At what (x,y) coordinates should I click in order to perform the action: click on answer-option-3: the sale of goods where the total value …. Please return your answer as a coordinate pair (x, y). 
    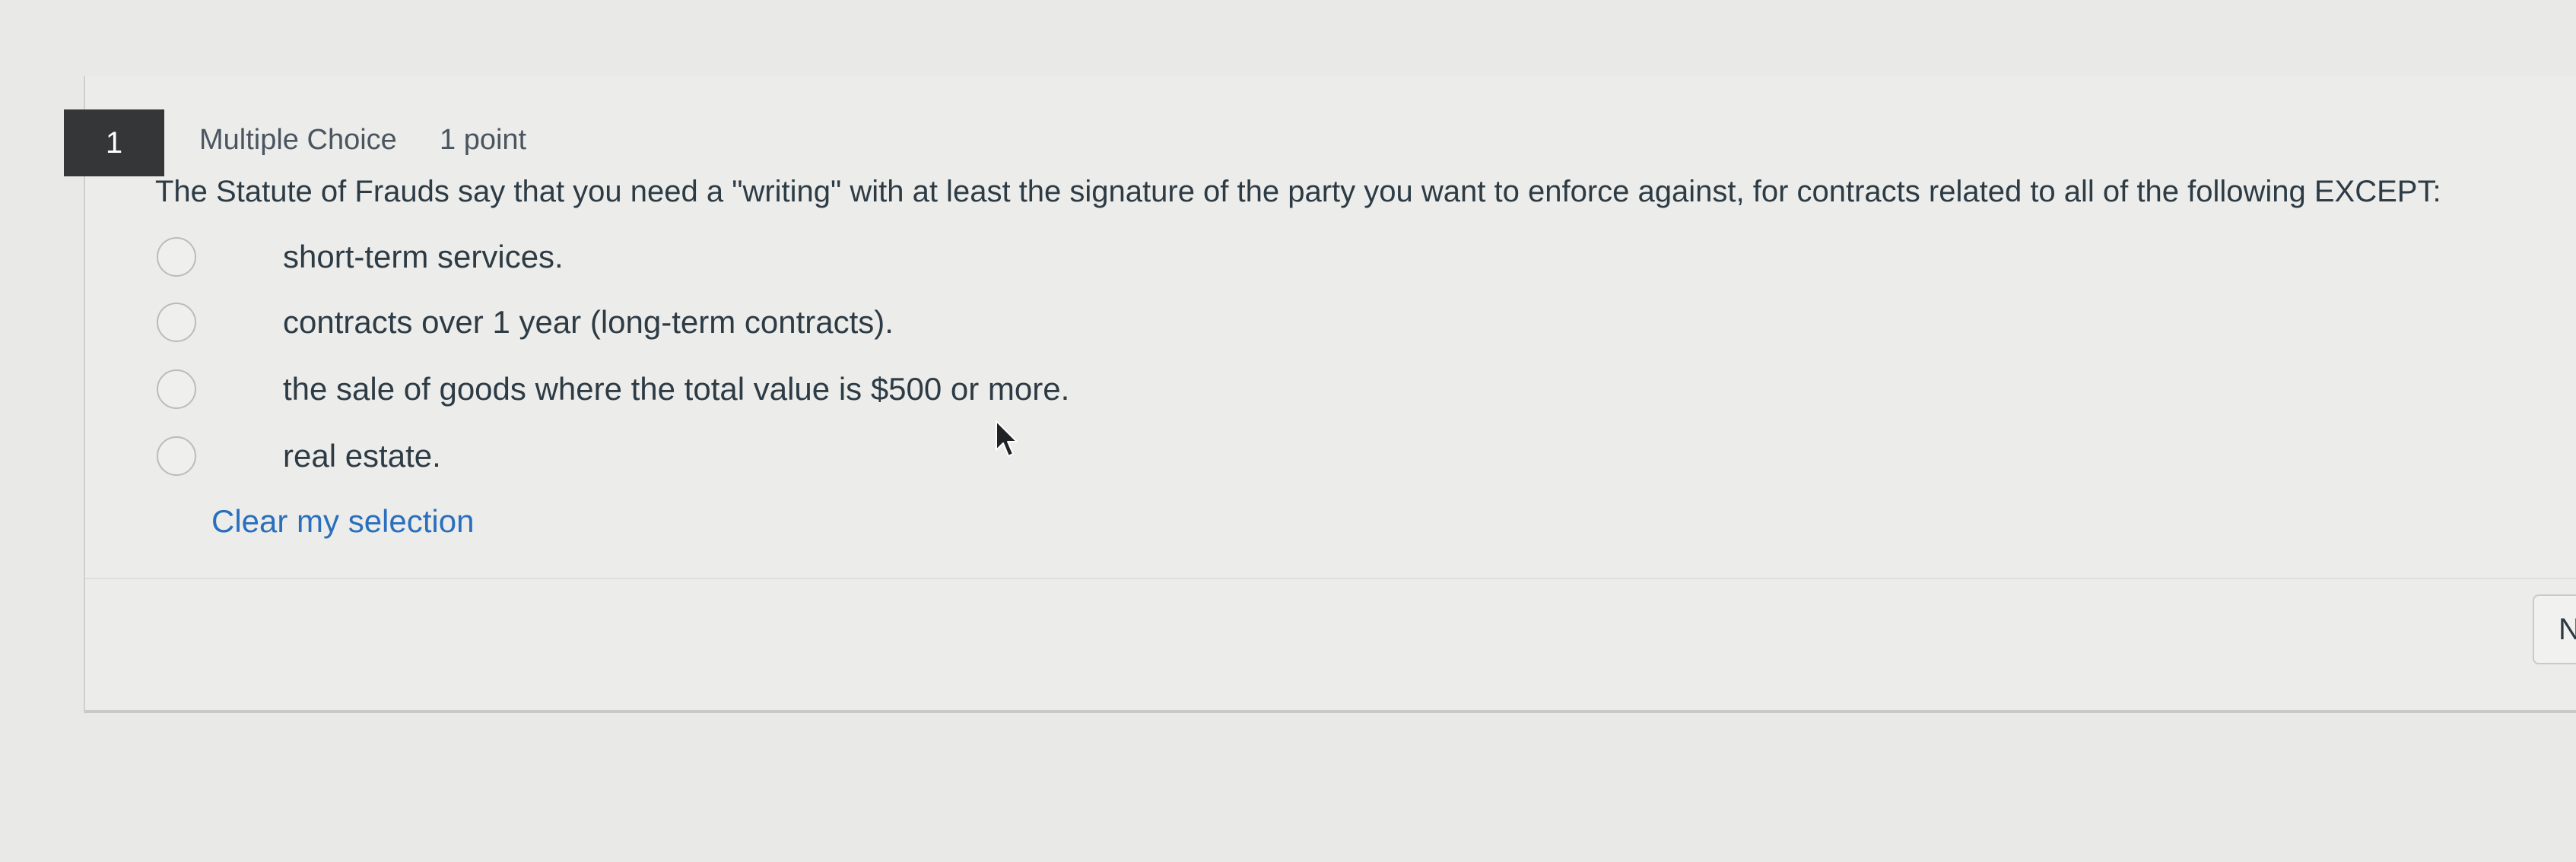
    Looking at the image, I should click on (613, 389).